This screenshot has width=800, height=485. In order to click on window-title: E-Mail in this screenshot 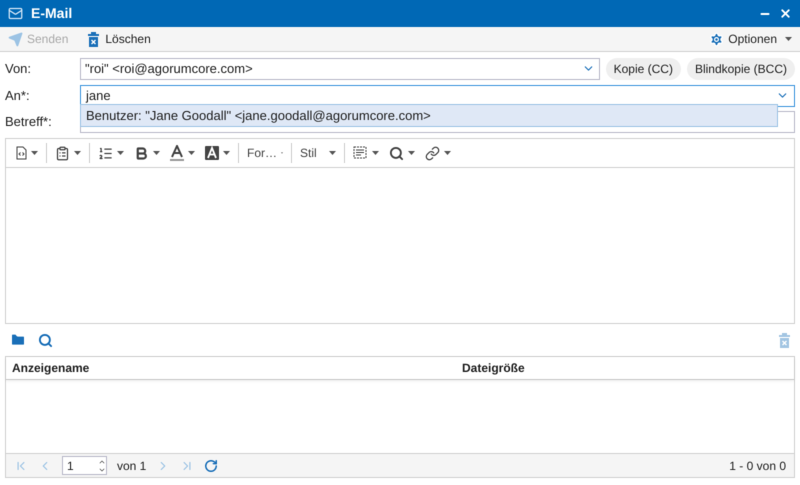, I will do `click(51, 13)`.